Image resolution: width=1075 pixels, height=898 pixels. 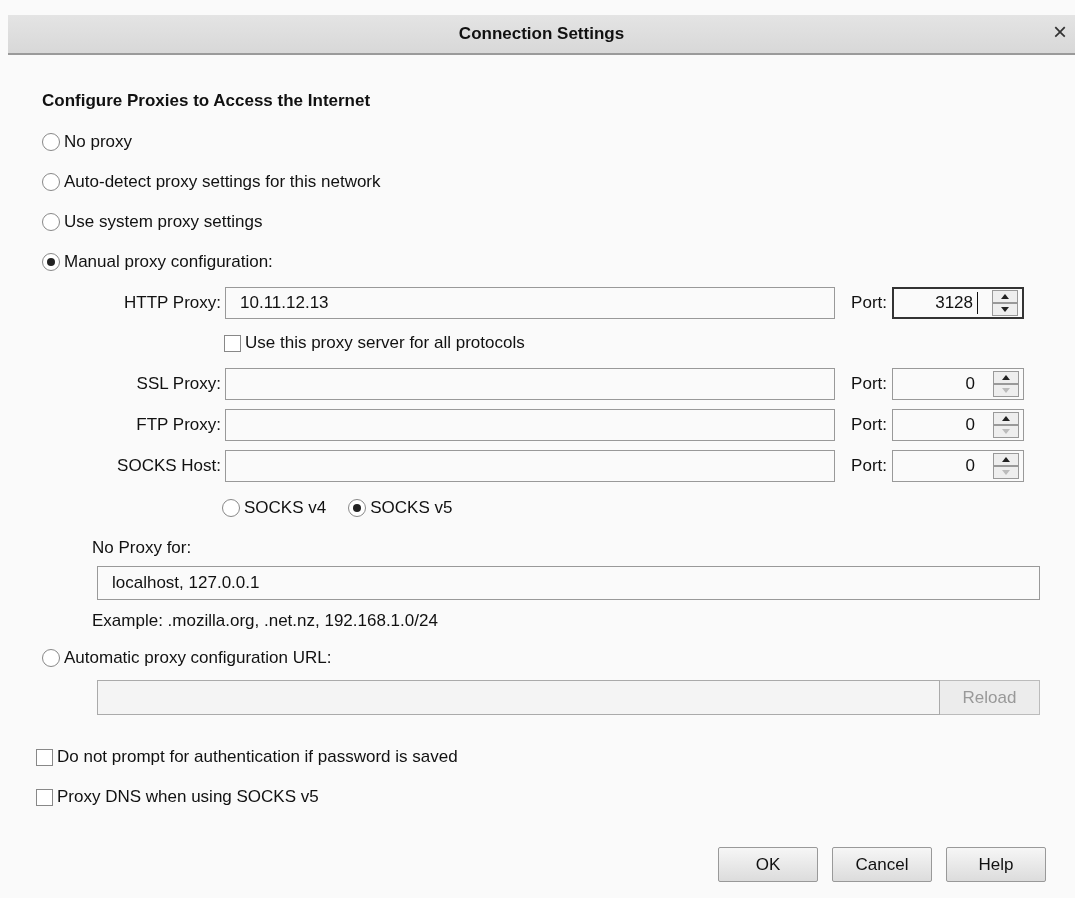 What do you see at coordinates (1005, 302) in the screenshot?
I see `spinner-arrows-icon` at bounding box center [1005, 302].